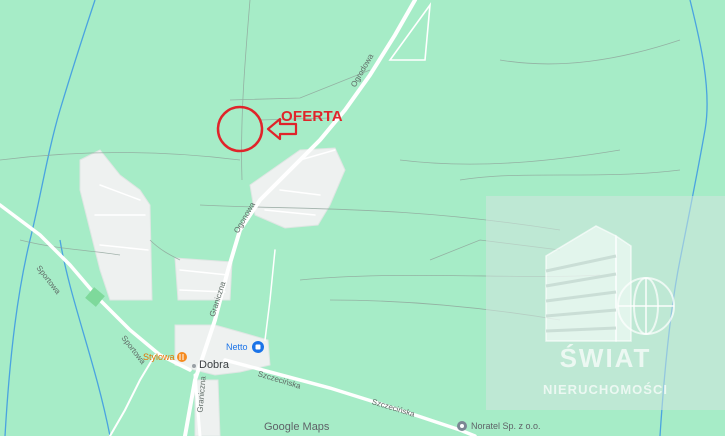 Image resolution: width=725 pixels, height=436 pixels. What do you see at coordinates (605, 358) in the screenshot?
I see `watermark-line1: ŚWIAT` at bounding box center [605, 358].